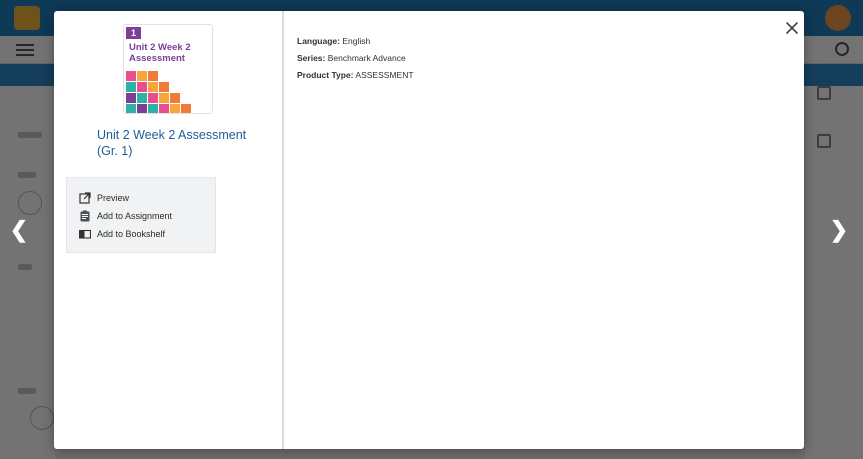 Image resolution: width=863 pixels, height=459 pixels. Describe the element at coordinates (135, 216) in the screenshot. I see `add-to-assignment-label: Add to Assignment` at that location.